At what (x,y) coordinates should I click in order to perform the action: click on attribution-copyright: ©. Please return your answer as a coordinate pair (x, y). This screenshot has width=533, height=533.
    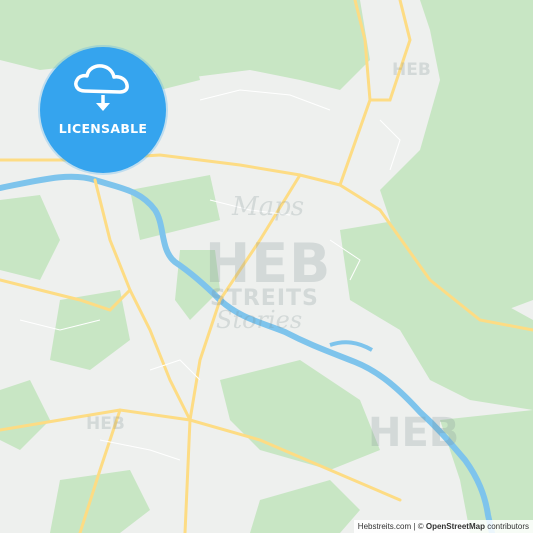
    Looking at the image, I should click on (420, 526).